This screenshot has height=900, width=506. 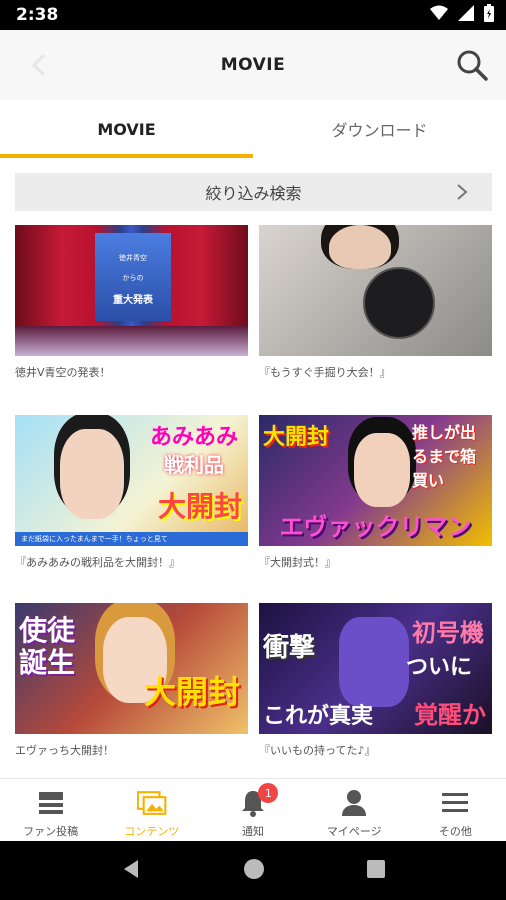 I want to click on status-icons, so click(x=462, y=15).